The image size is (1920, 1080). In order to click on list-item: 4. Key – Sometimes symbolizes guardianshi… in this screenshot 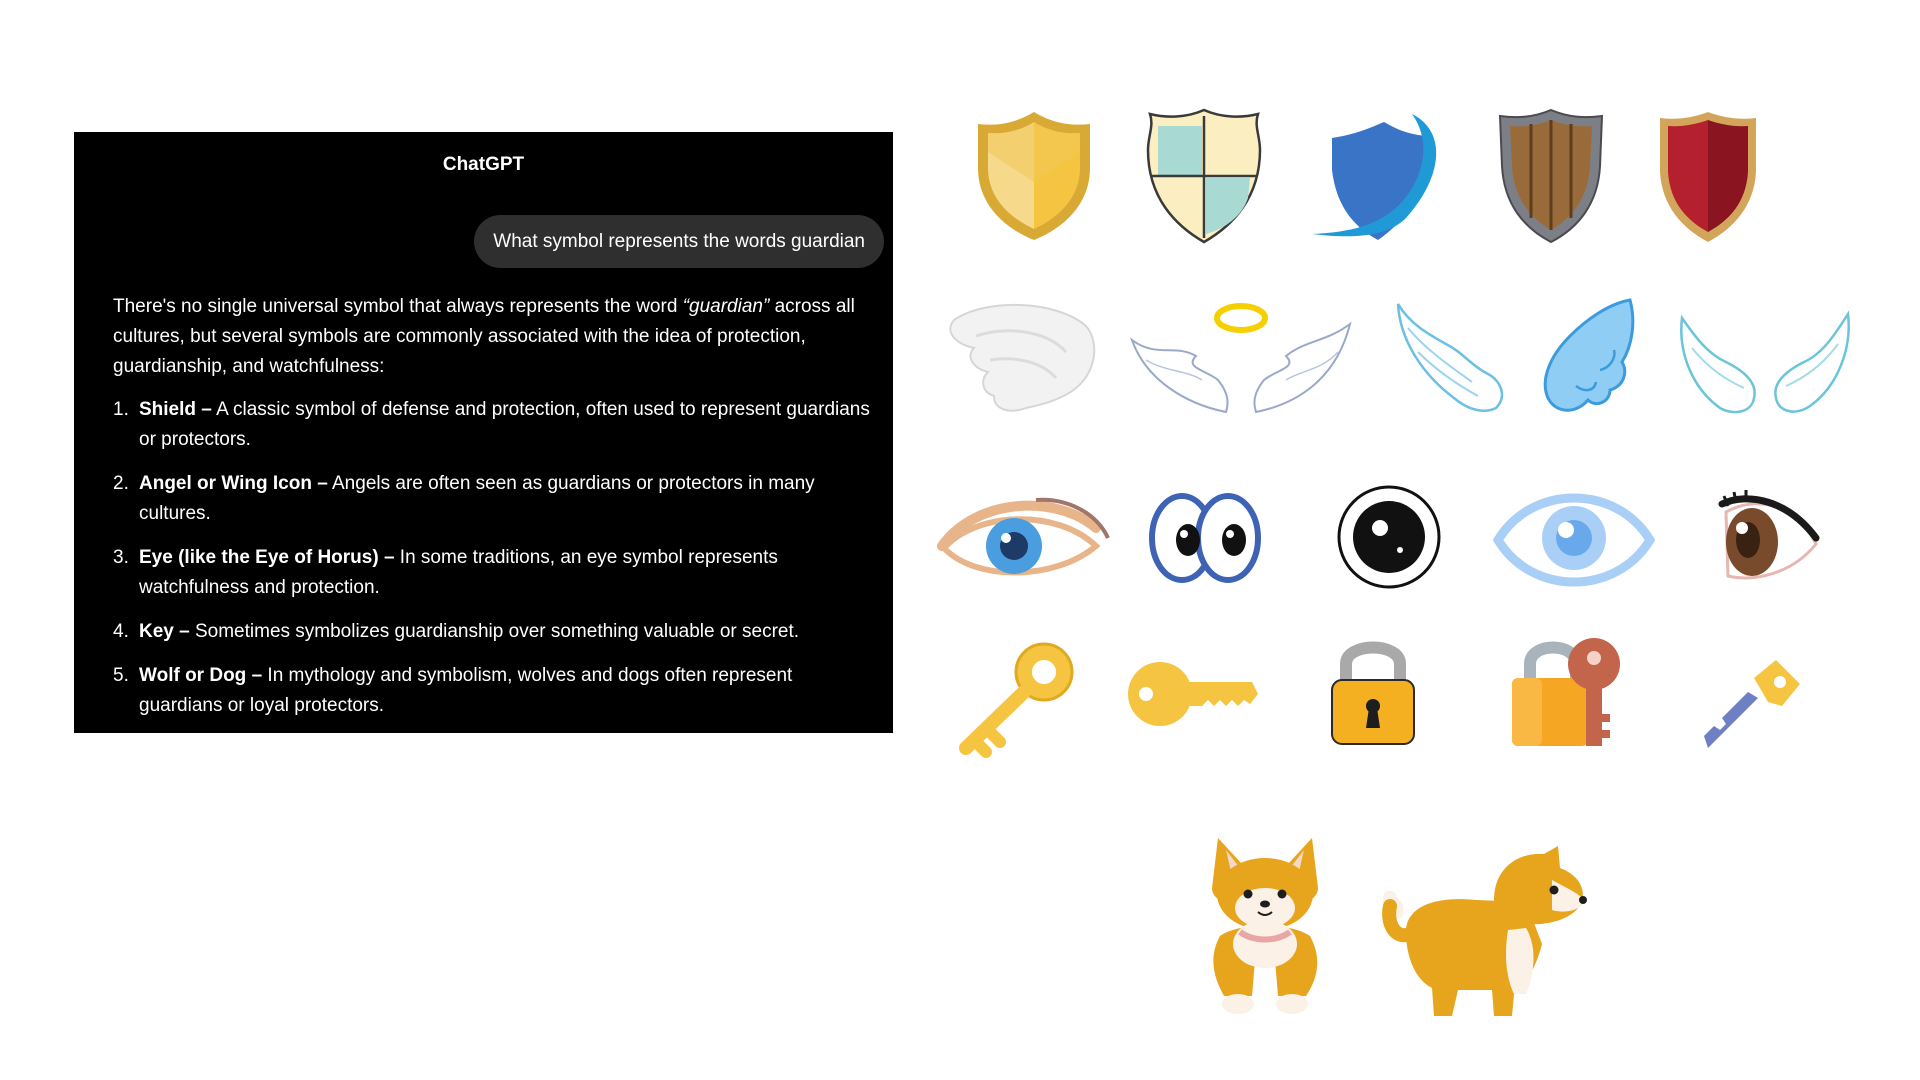, I will do `click(456, 631)`.